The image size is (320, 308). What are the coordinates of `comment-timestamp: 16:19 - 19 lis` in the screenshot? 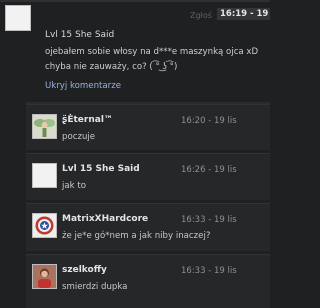 It's located at (243, 14).